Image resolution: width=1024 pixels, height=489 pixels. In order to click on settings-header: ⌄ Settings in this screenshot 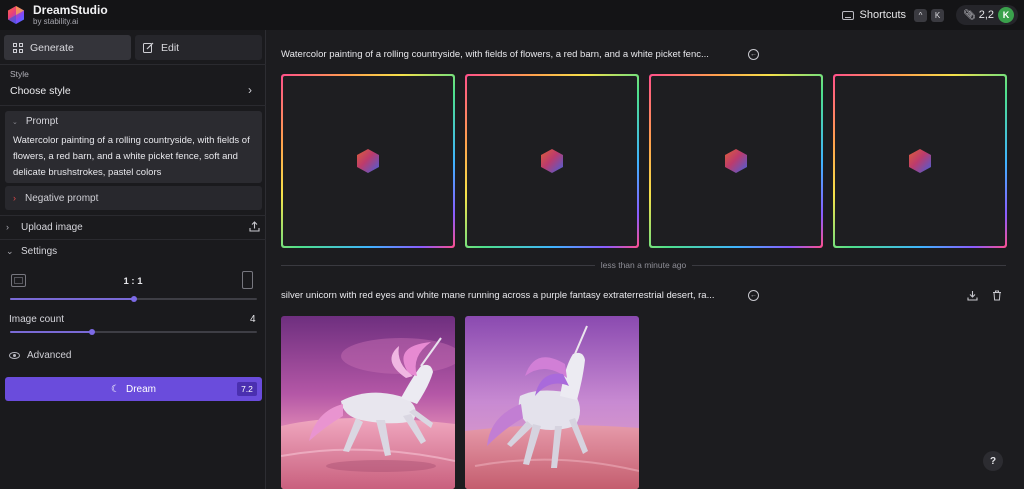, I will do `click(133, 251)`.